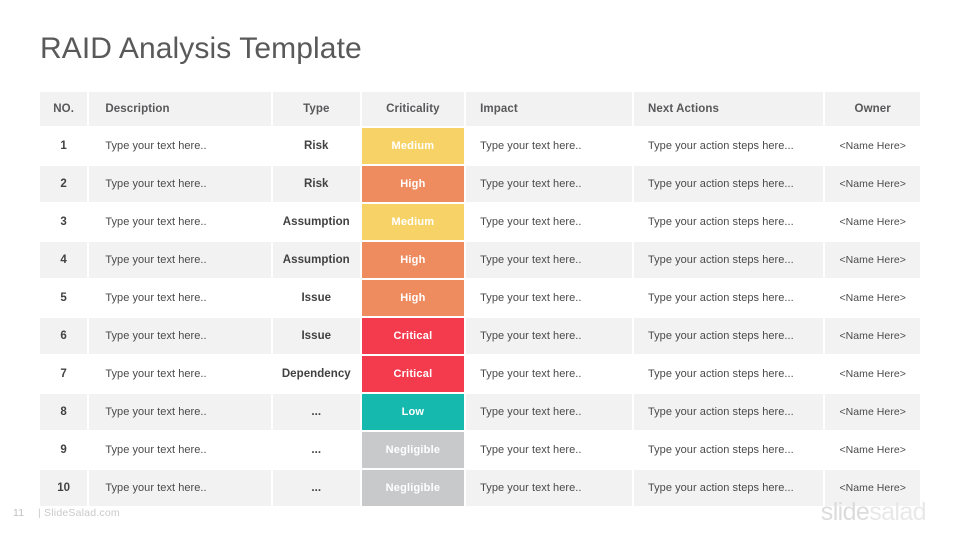 This screenshot has width=960, height=540. Describe the element at coordinates (413, 109) in the screenshot. I see `column-header-criticality: Criticality` at that location.